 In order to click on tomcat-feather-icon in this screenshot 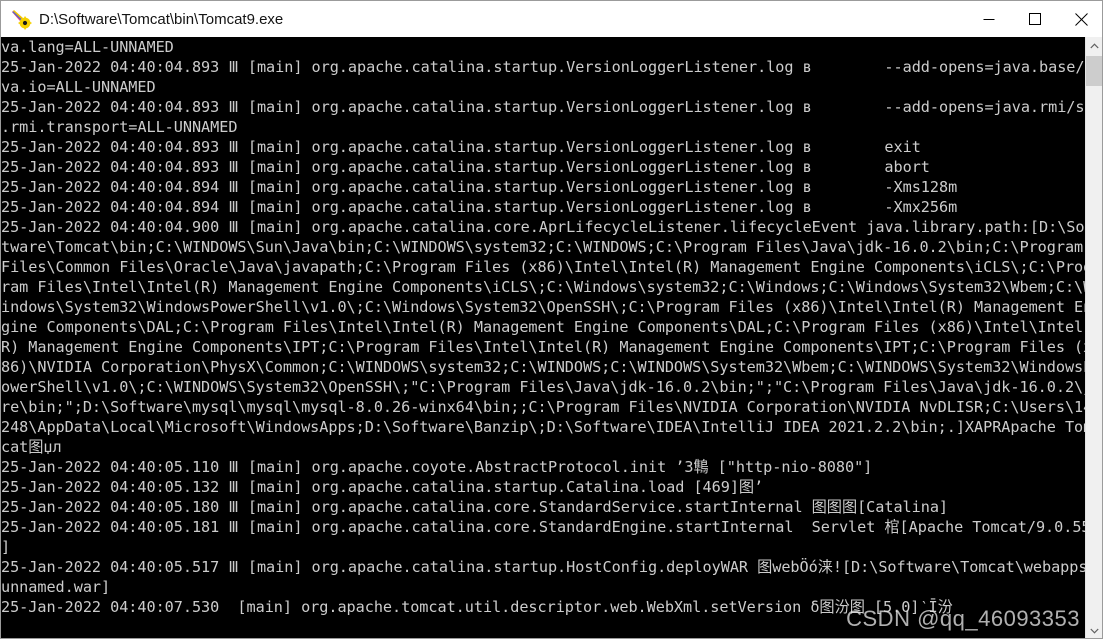, I will do `click(22, 20)`.